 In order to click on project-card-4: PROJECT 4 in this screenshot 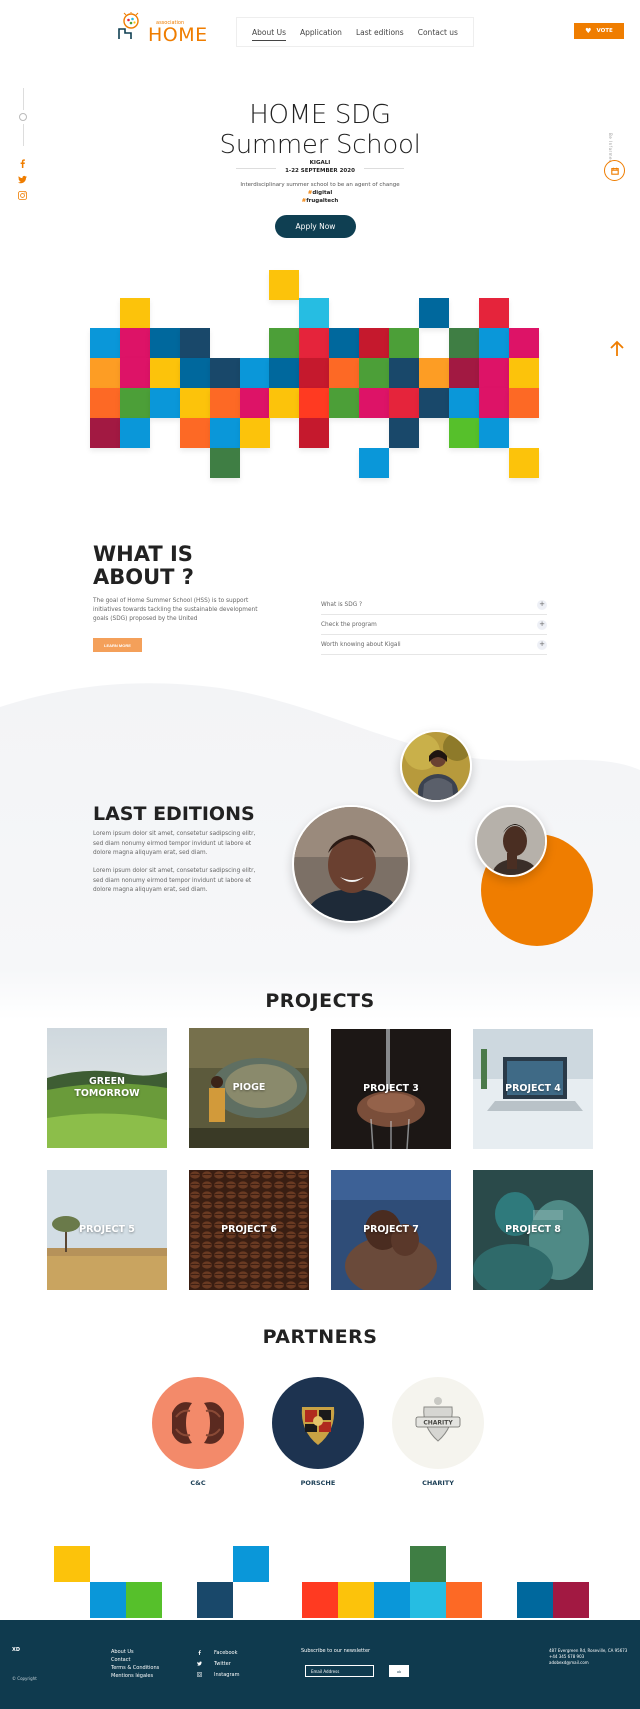, I will do `click(533, 1089)`.